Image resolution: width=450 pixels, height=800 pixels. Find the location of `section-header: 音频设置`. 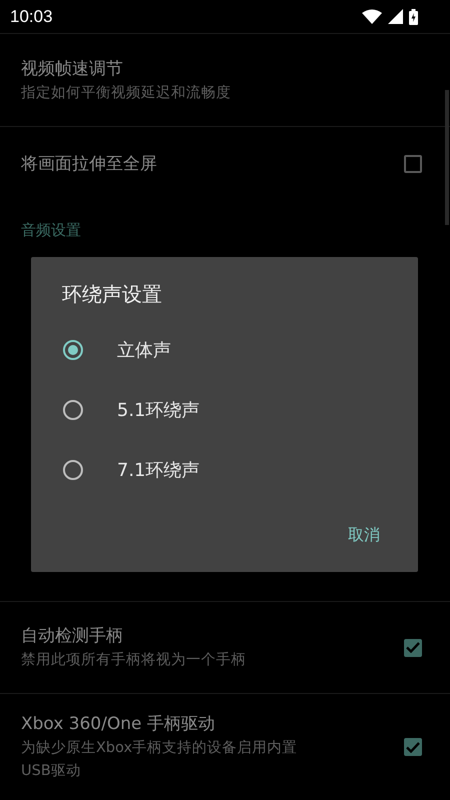

section-header: 音频设置 is located at coordinates (51, 230).